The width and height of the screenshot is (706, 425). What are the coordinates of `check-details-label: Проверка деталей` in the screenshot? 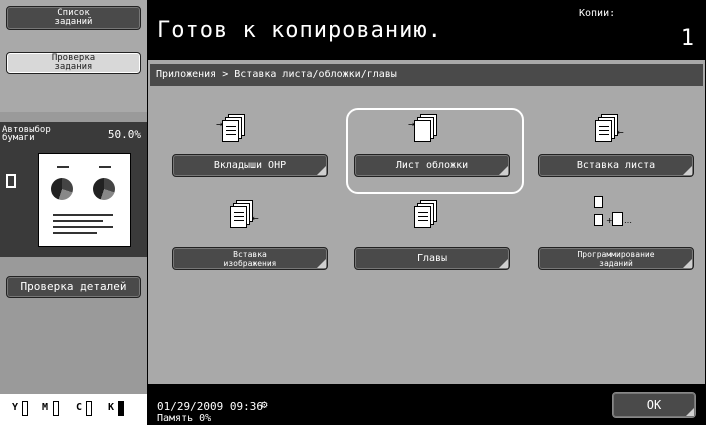 It's located at (73, 286).